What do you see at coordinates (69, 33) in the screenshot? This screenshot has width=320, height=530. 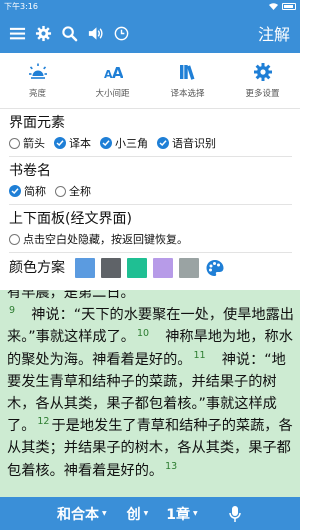 I see `search-icon` at bounding box center [69, 33].